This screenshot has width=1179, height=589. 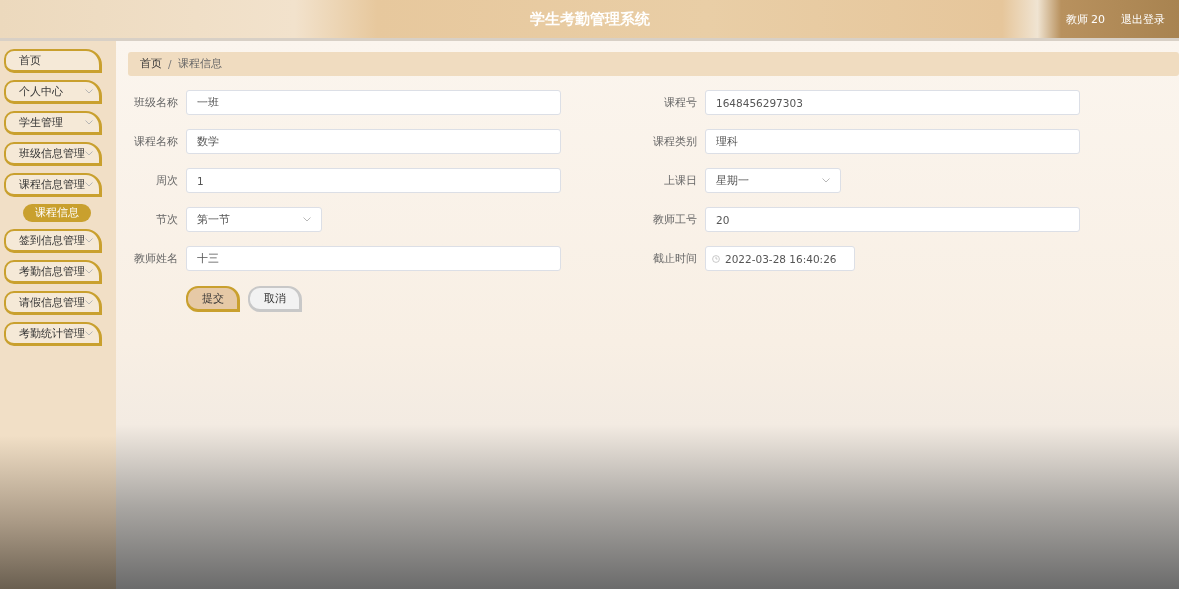 I want to click on field-label: 课程类别, so click(x=674, y=141).